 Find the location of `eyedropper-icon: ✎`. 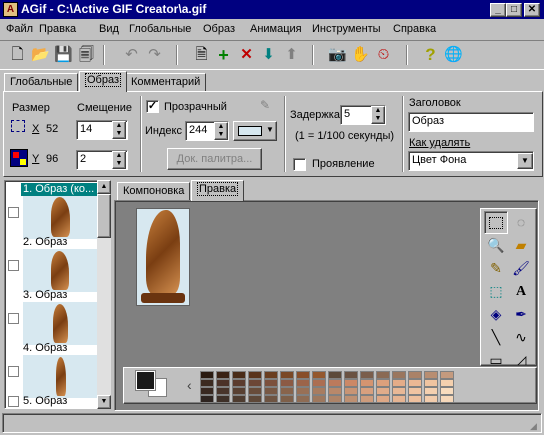

eyedropper-icon: ✎ is located at coordinates (267, 105).